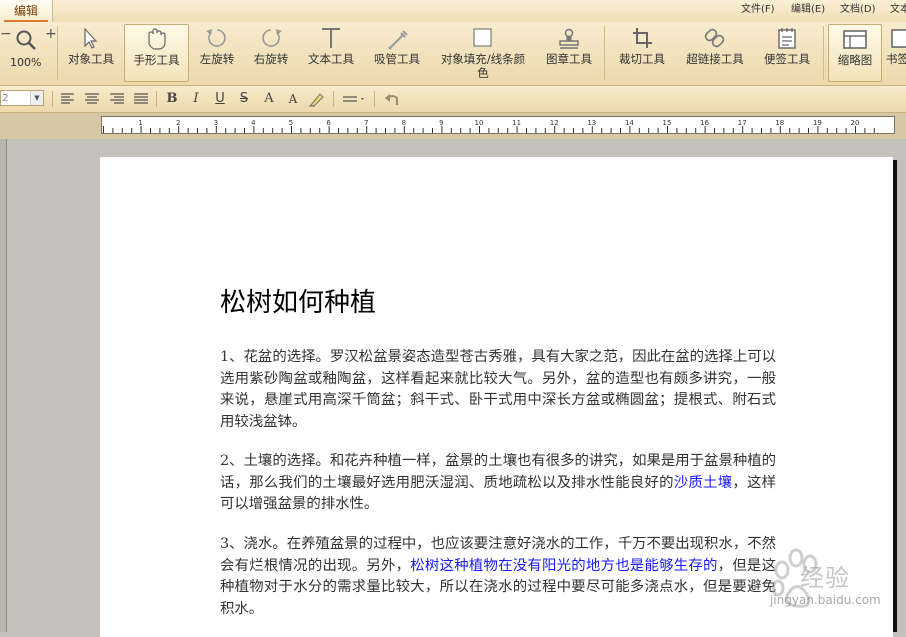 This screenshot has height=637, width=906. What do you see at coordinates (569, 38) in the screenshot?
I see `stamp-icon` at bounding box center [569, 38].